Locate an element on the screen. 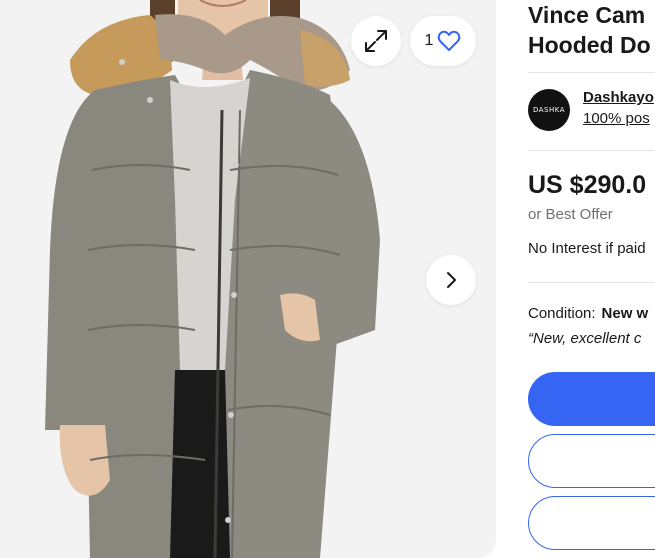  item-price: US $290.0 is located at coordinates (587, 185).